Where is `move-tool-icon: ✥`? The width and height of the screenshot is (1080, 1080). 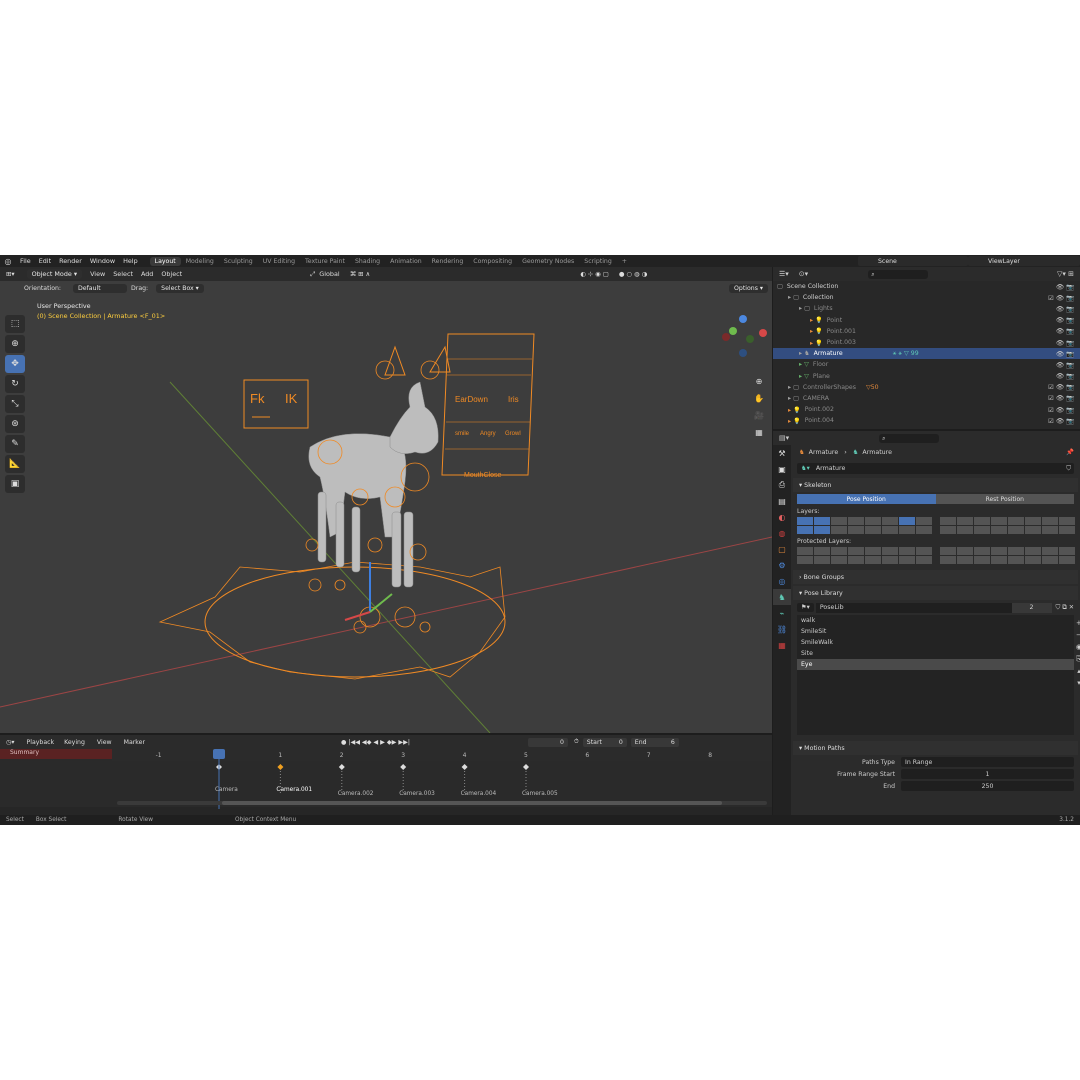
move-tool-icon: ✥ is located at coordinates (15, 364).